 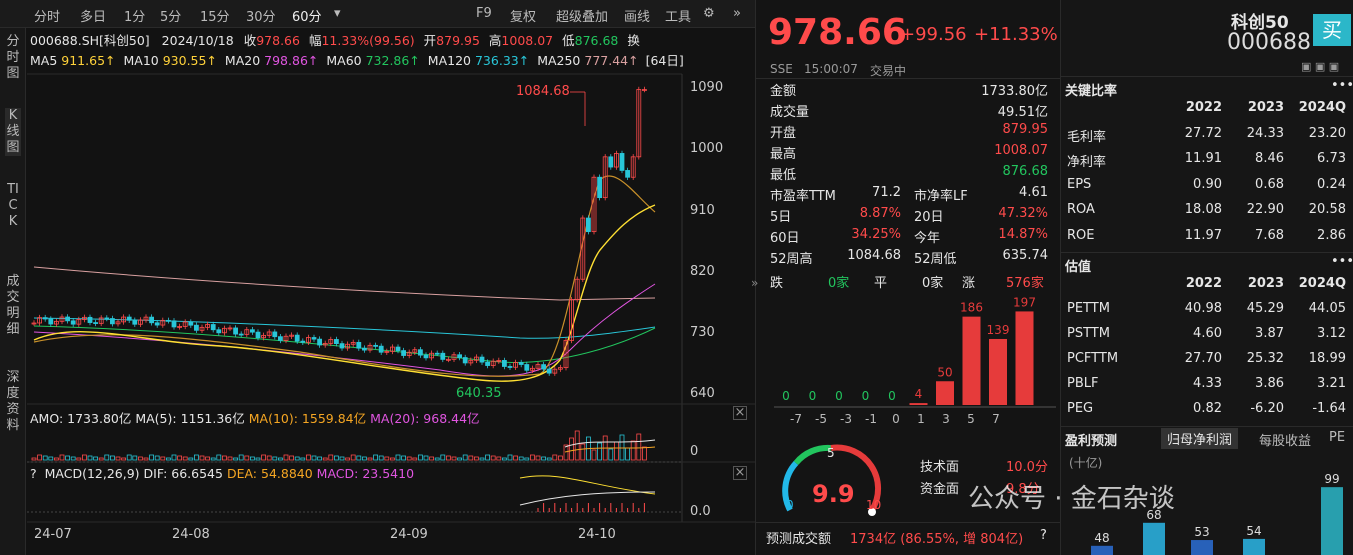 What do you see at coordinates (799, 539) in the screenshot?
I see `forecast-label: 预测成交额` at bounding box center [799, 539].